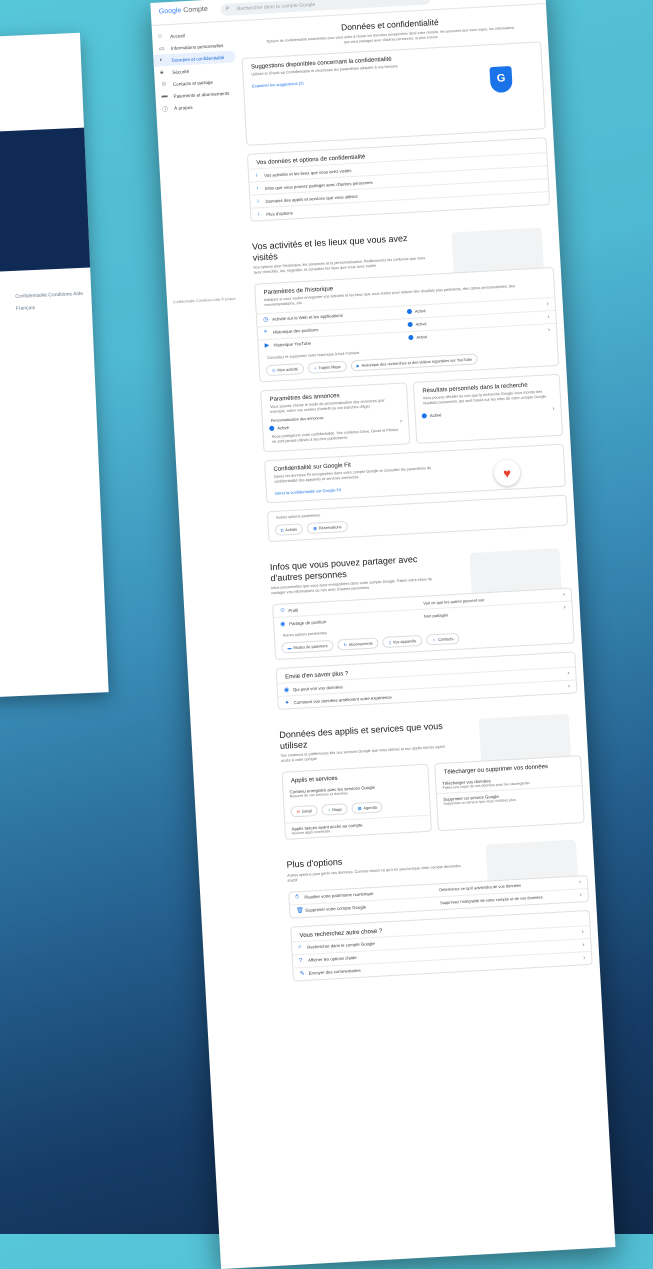  I want to click on sidebar-item-label: Paiements et abonnements, so click(201, 94).